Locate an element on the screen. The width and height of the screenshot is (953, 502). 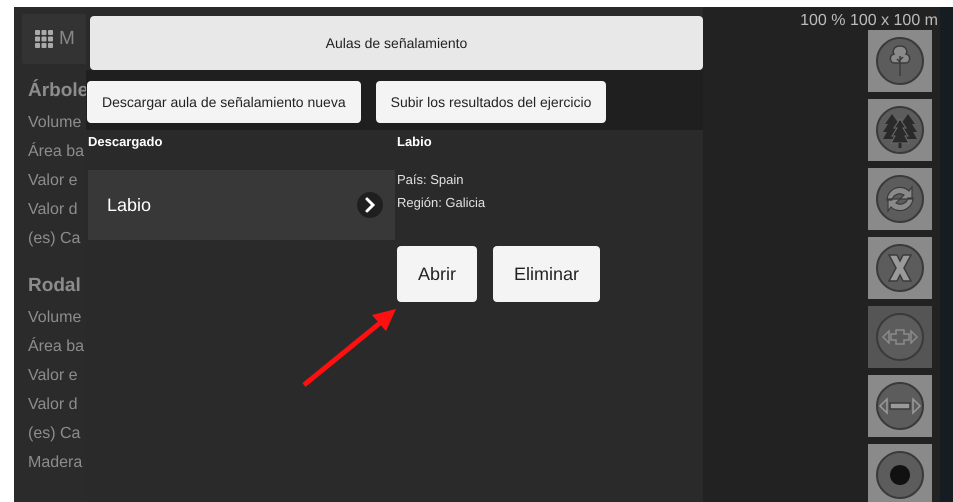
circle-icon is located at coordinates (900, 475).